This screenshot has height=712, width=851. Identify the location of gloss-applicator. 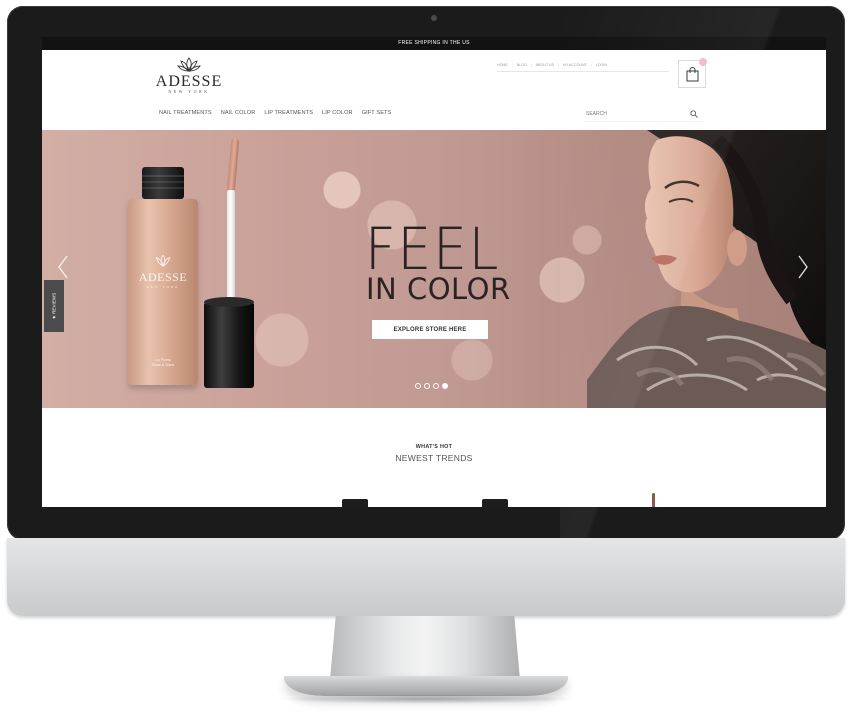
(233, 166).